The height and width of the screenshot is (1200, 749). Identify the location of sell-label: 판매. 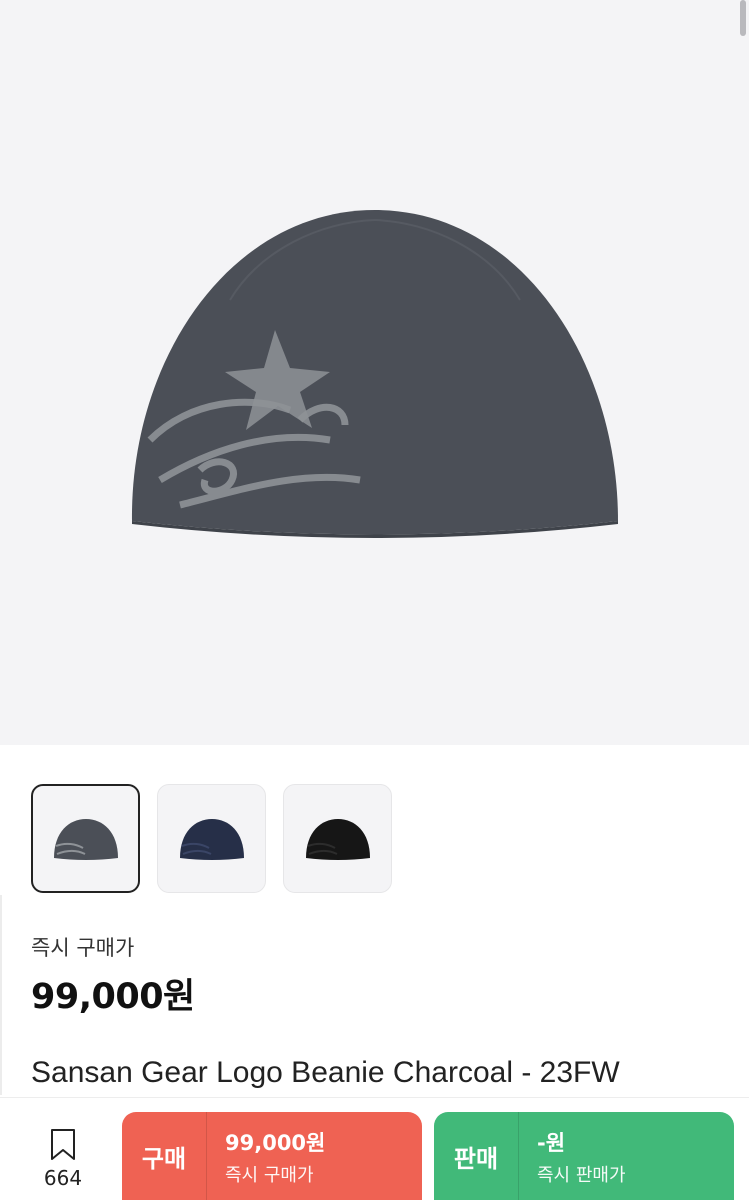
(476, 1159).